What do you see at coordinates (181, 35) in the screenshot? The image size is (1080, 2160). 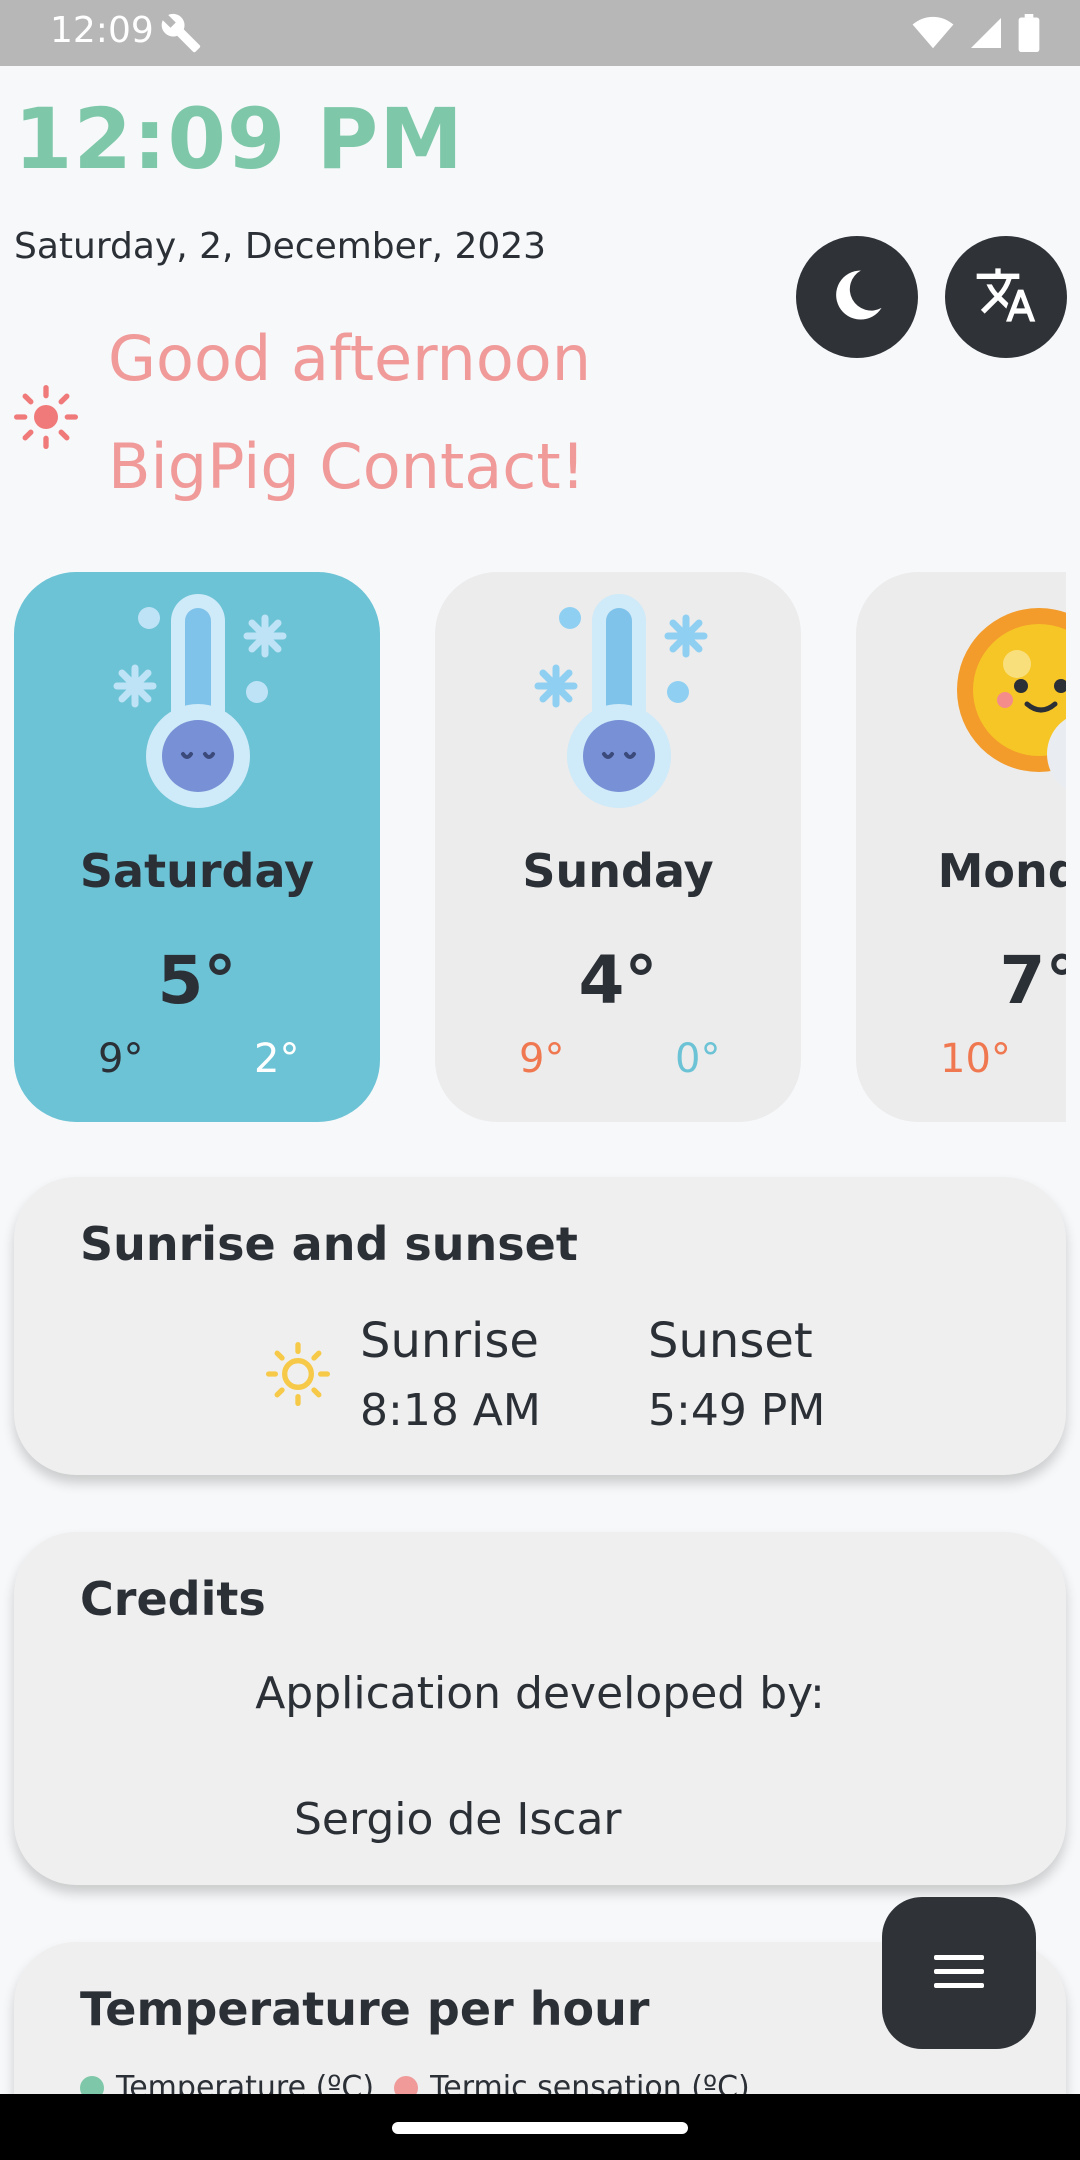 I see `wrench-icon` at bounding box center [181, 35].